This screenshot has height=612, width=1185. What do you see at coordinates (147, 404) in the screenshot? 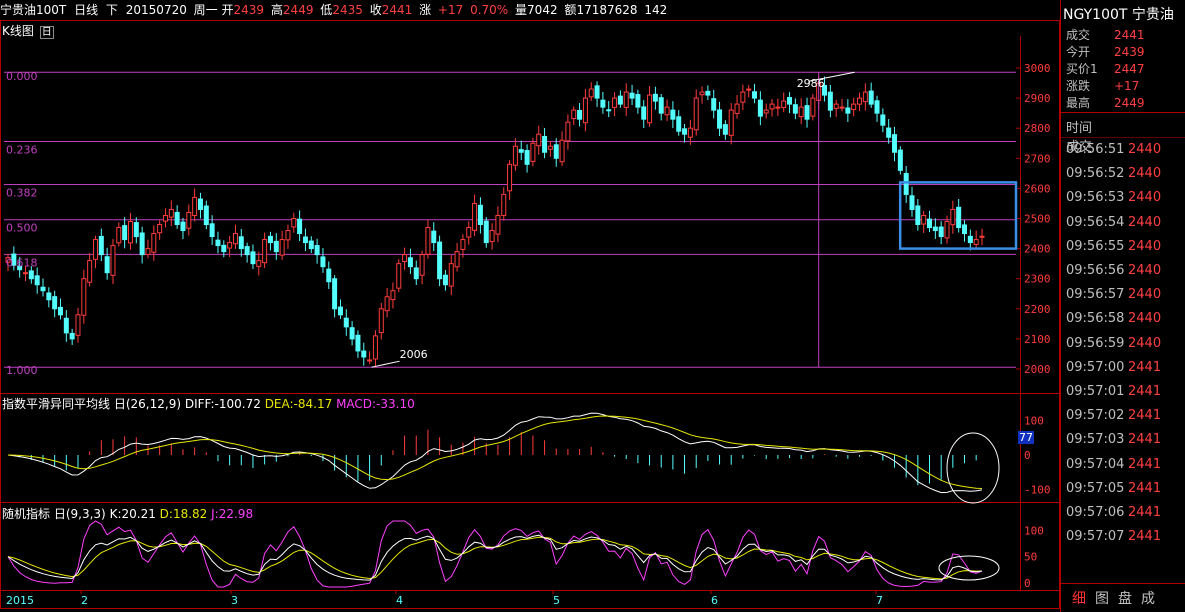
I see `macd-params: 日(26,12,9)` at bounding box center [147, 404].